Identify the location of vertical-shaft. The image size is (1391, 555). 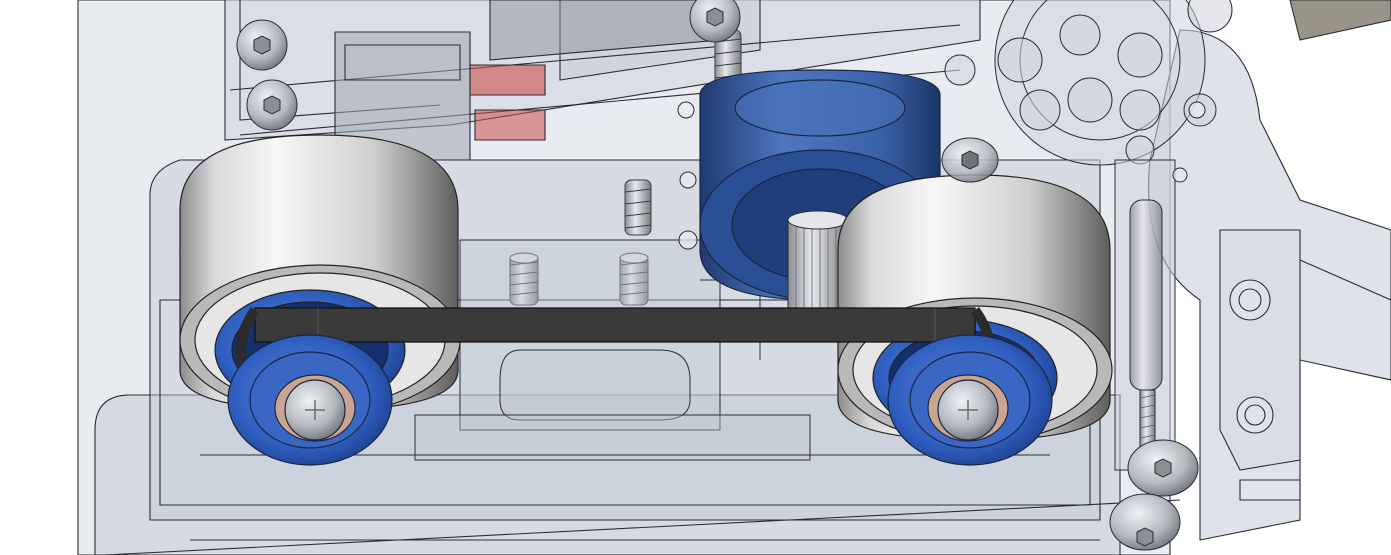
(1145, 315).